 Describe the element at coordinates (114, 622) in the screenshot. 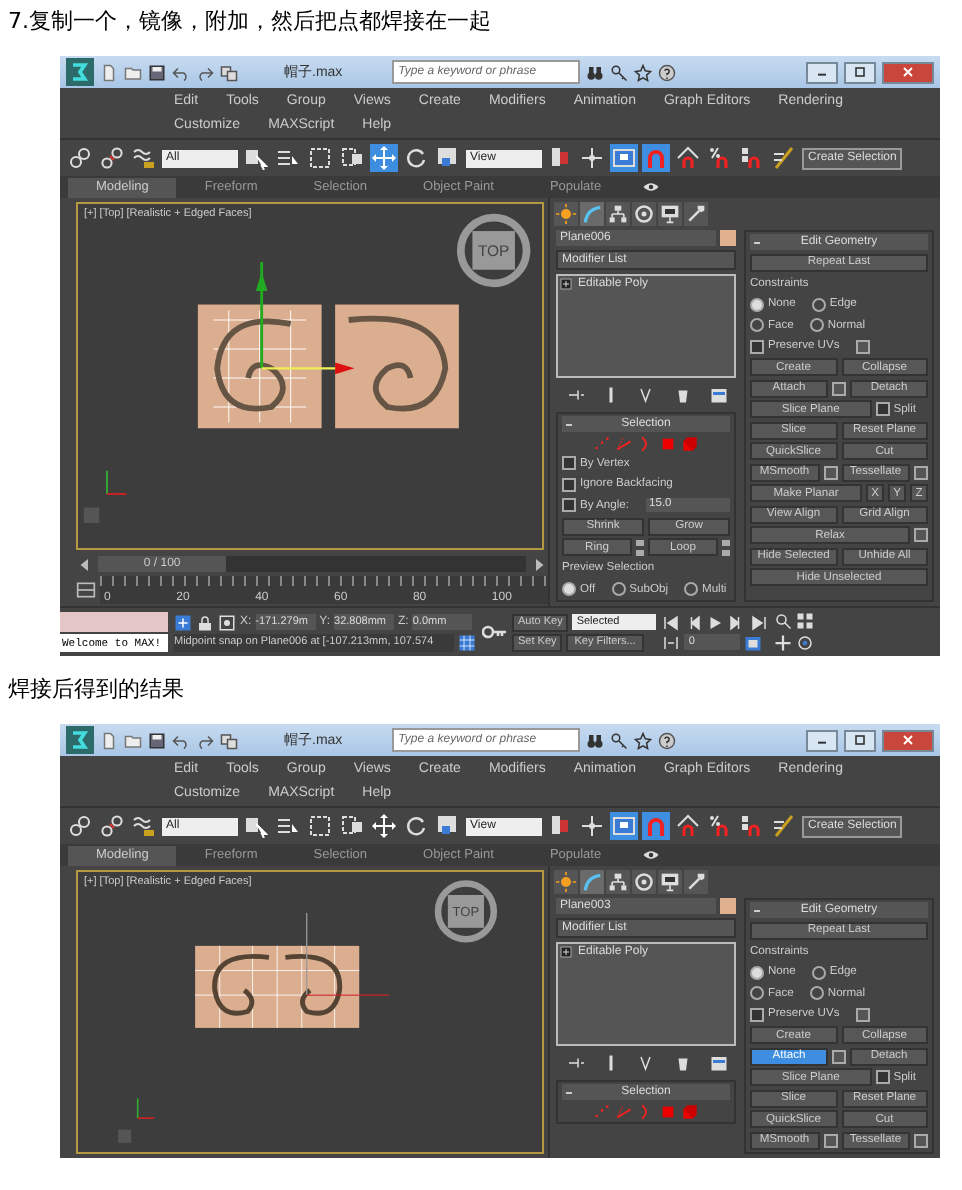

I see `script-listener-field` at that location.